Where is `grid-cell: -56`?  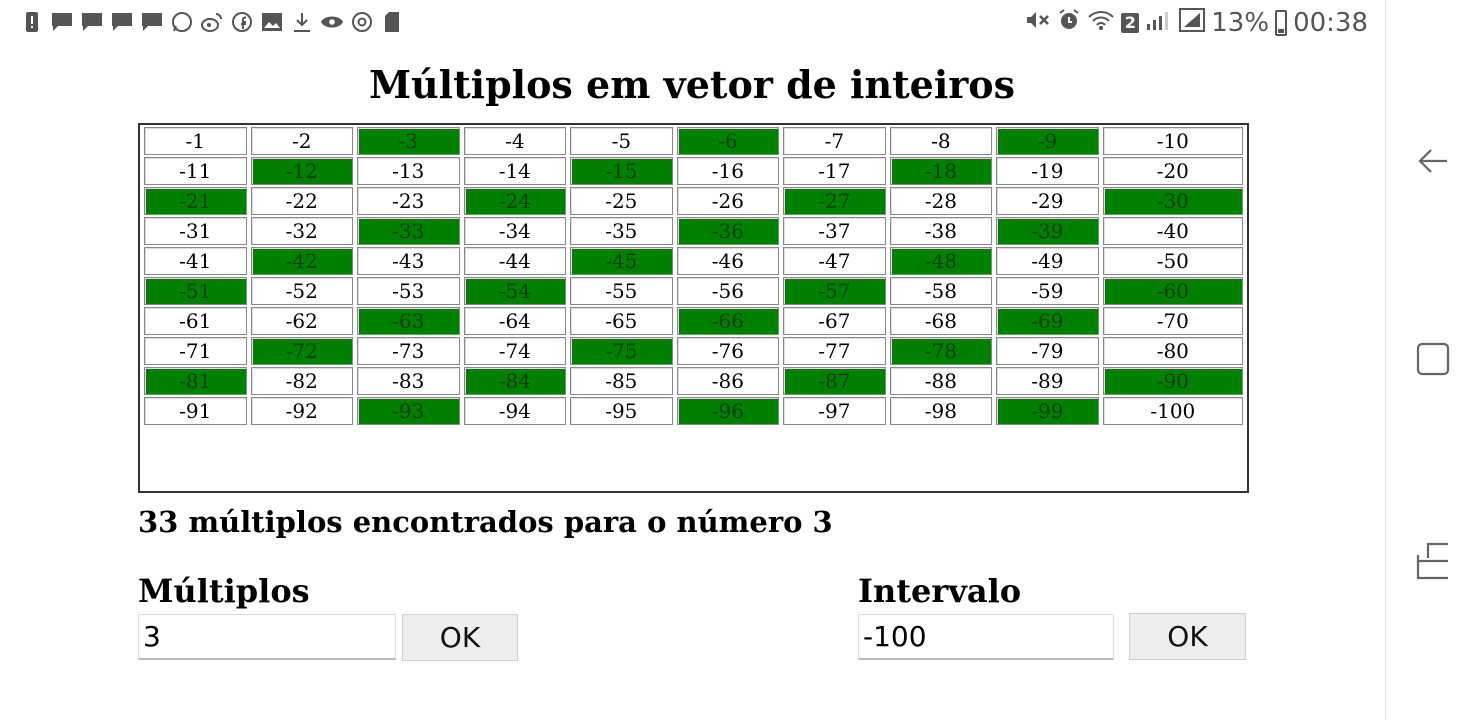 grid-cell: -56 is located at coordinates (728, 291).